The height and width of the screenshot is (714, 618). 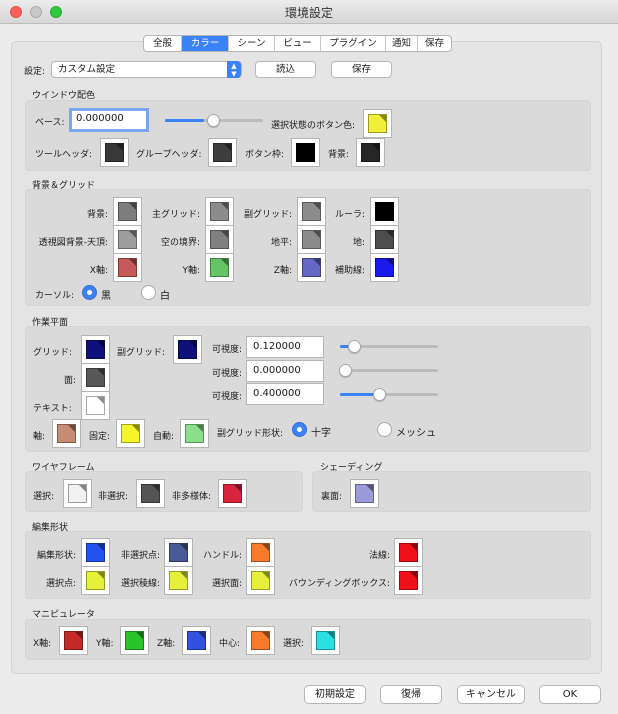 What do you see at coordinates (213, 120) in the screenshot?
I see `base-slider-knob` at bounding box center [213, 120].